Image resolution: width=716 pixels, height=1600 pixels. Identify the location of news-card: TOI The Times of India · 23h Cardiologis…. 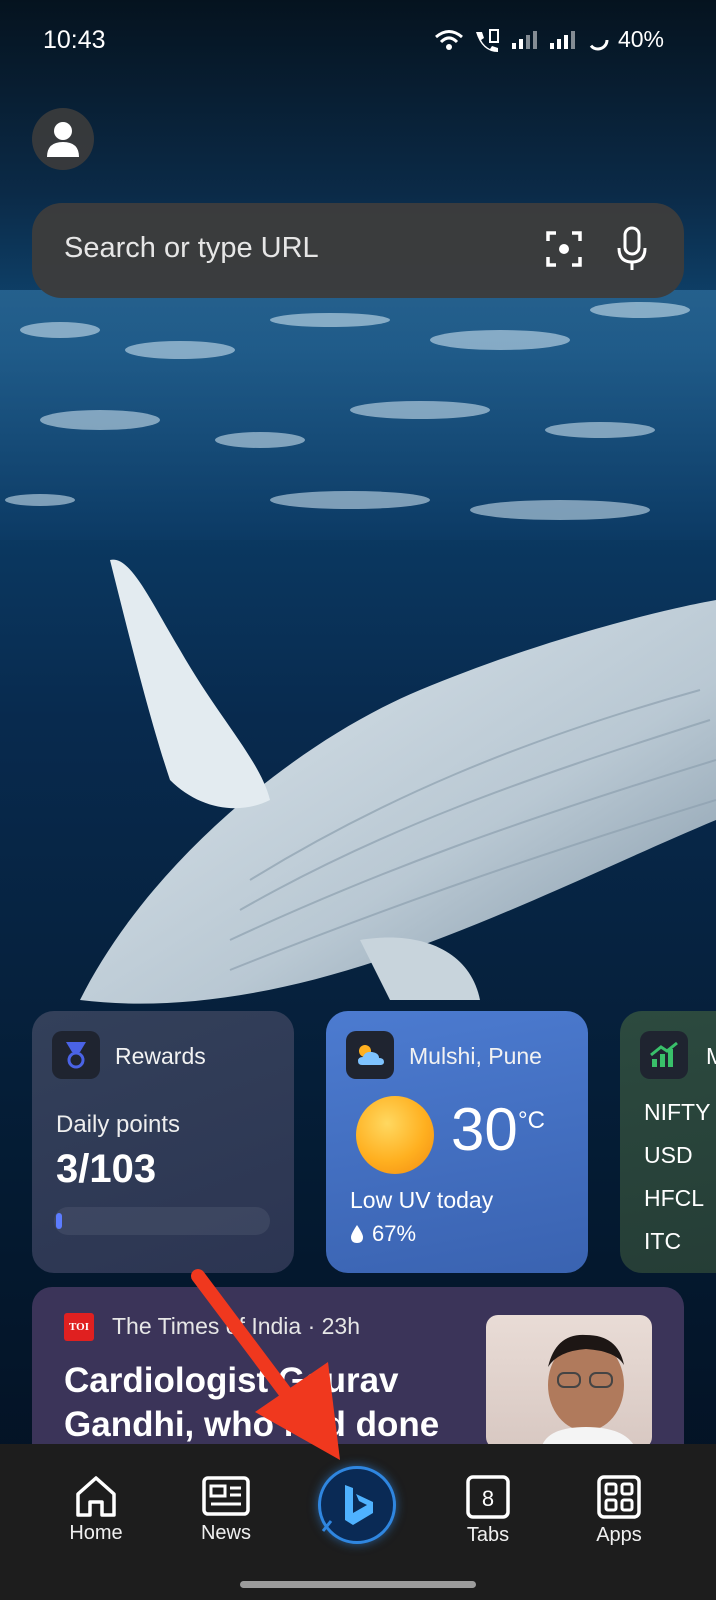
(358, 1367).